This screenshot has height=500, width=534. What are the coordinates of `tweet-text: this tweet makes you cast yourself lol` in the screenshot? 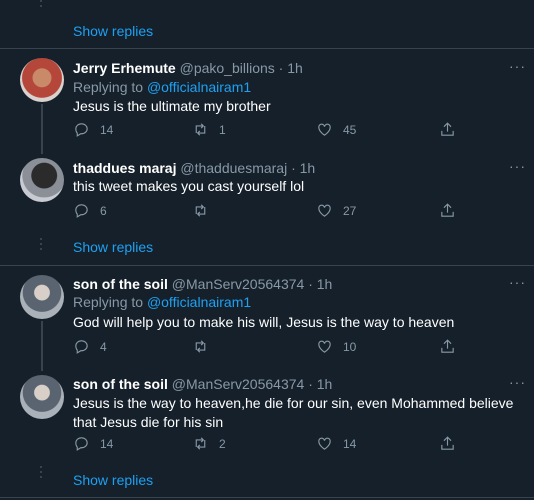 It's located at (189, 186).